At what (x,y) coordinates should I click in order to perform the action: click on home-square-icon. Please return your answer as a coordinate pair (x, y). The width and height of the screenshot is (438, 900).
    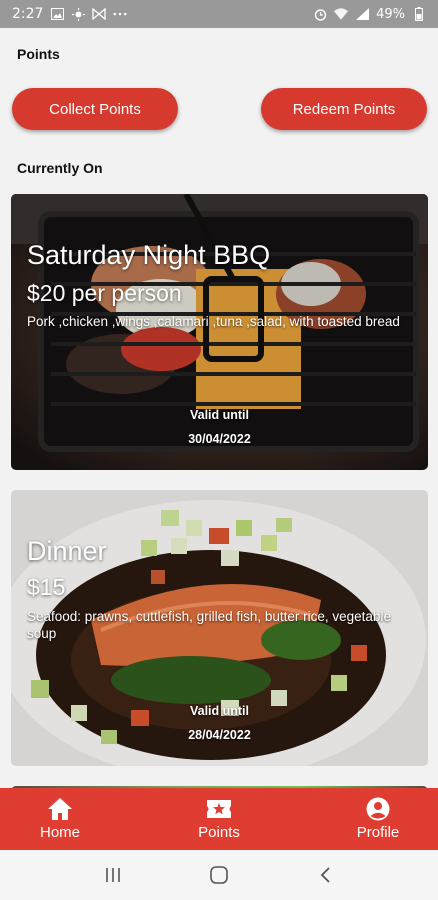
    Looking at the image, I should click on (219, 875).